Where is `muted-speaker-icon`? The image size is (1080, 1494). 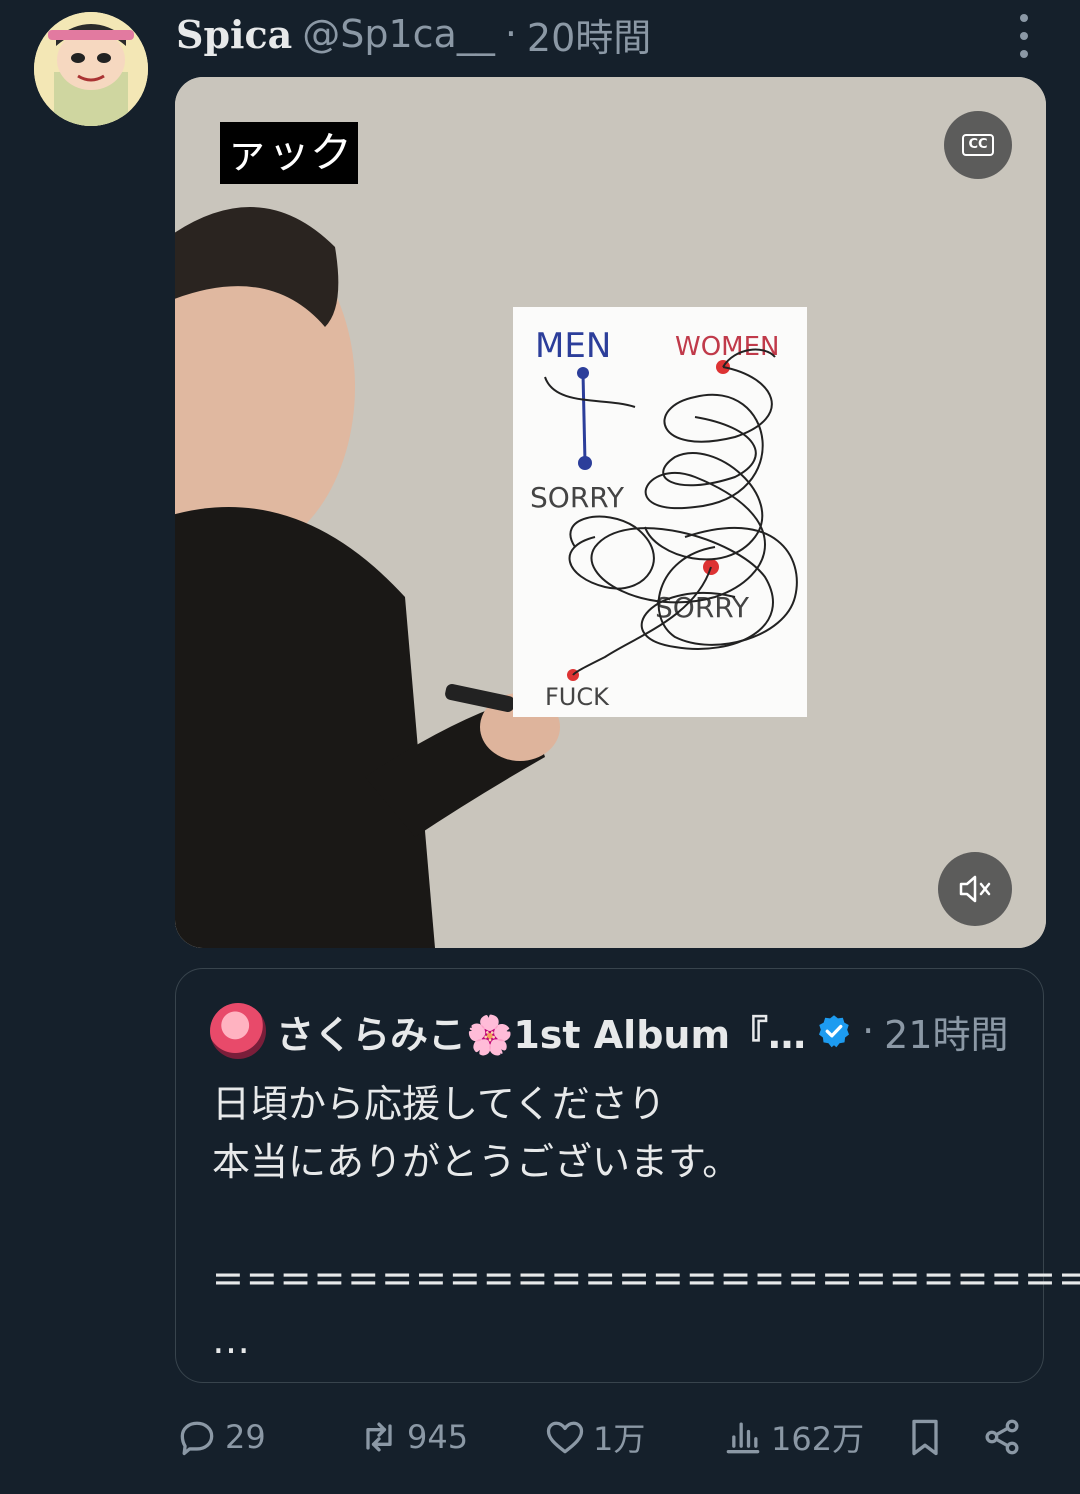 muted-speaker-icon is located at coordinates (975, 889).